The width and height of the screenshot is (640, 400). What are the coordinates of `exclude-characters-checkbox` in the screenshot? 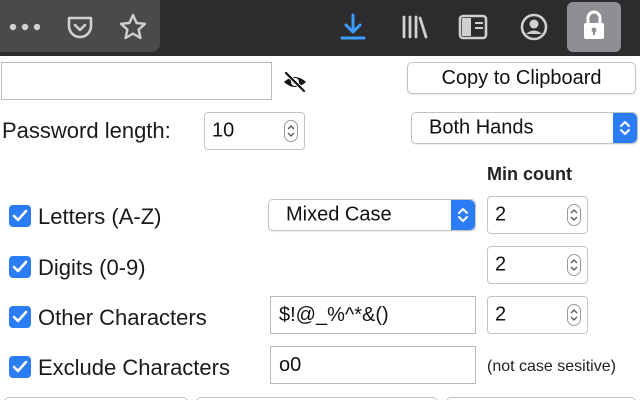 It's located at (20, 367).